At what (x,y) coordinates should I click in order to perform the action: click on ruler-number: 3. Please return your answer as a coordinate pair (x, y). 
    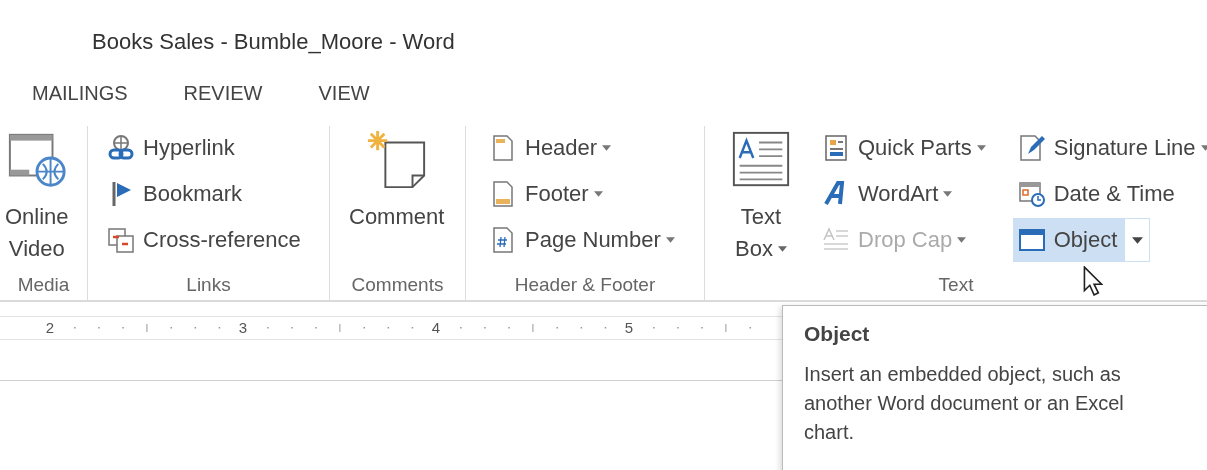
    Looking at the image, I should click on (243, 328).